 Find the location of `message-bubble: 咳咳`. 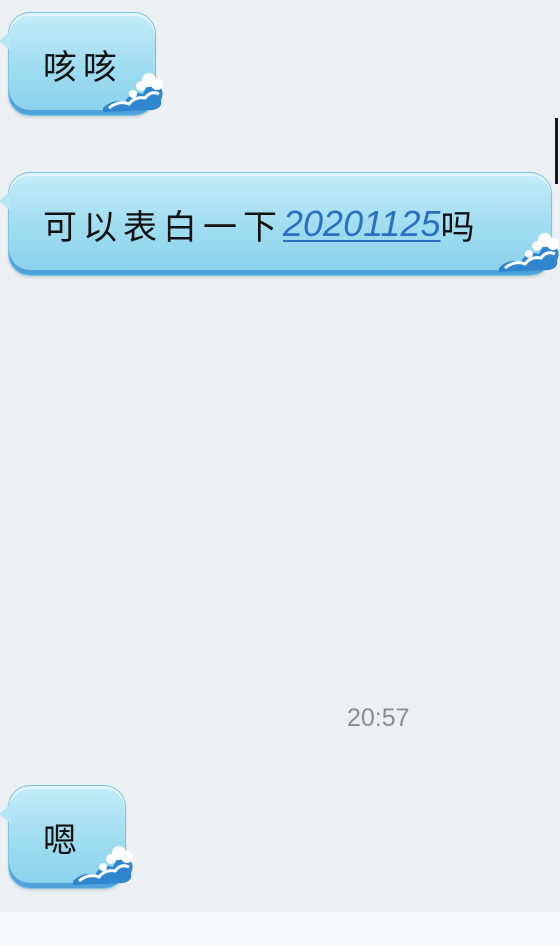

message-bubble: 咳咳 is located at coordinates (81, 64).